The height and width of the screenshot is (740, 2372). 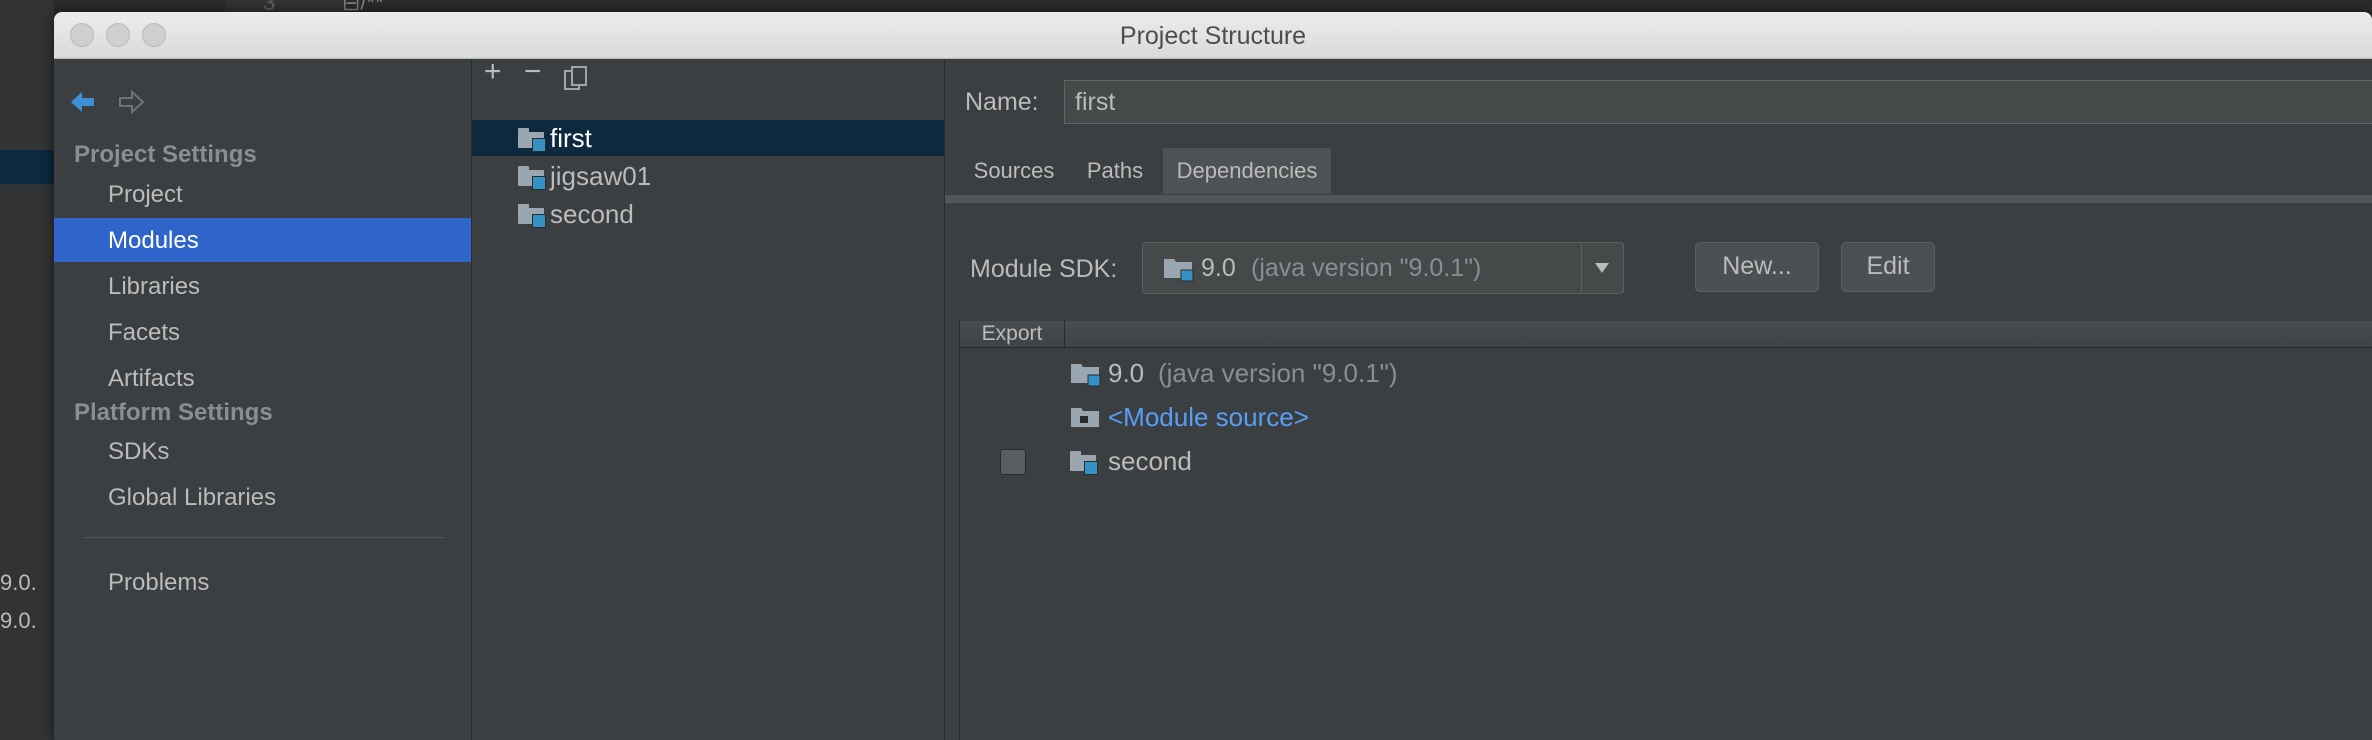 I want to click on sidebar-item-global-libraries: Global Libraries, so click(x=262, y=497).